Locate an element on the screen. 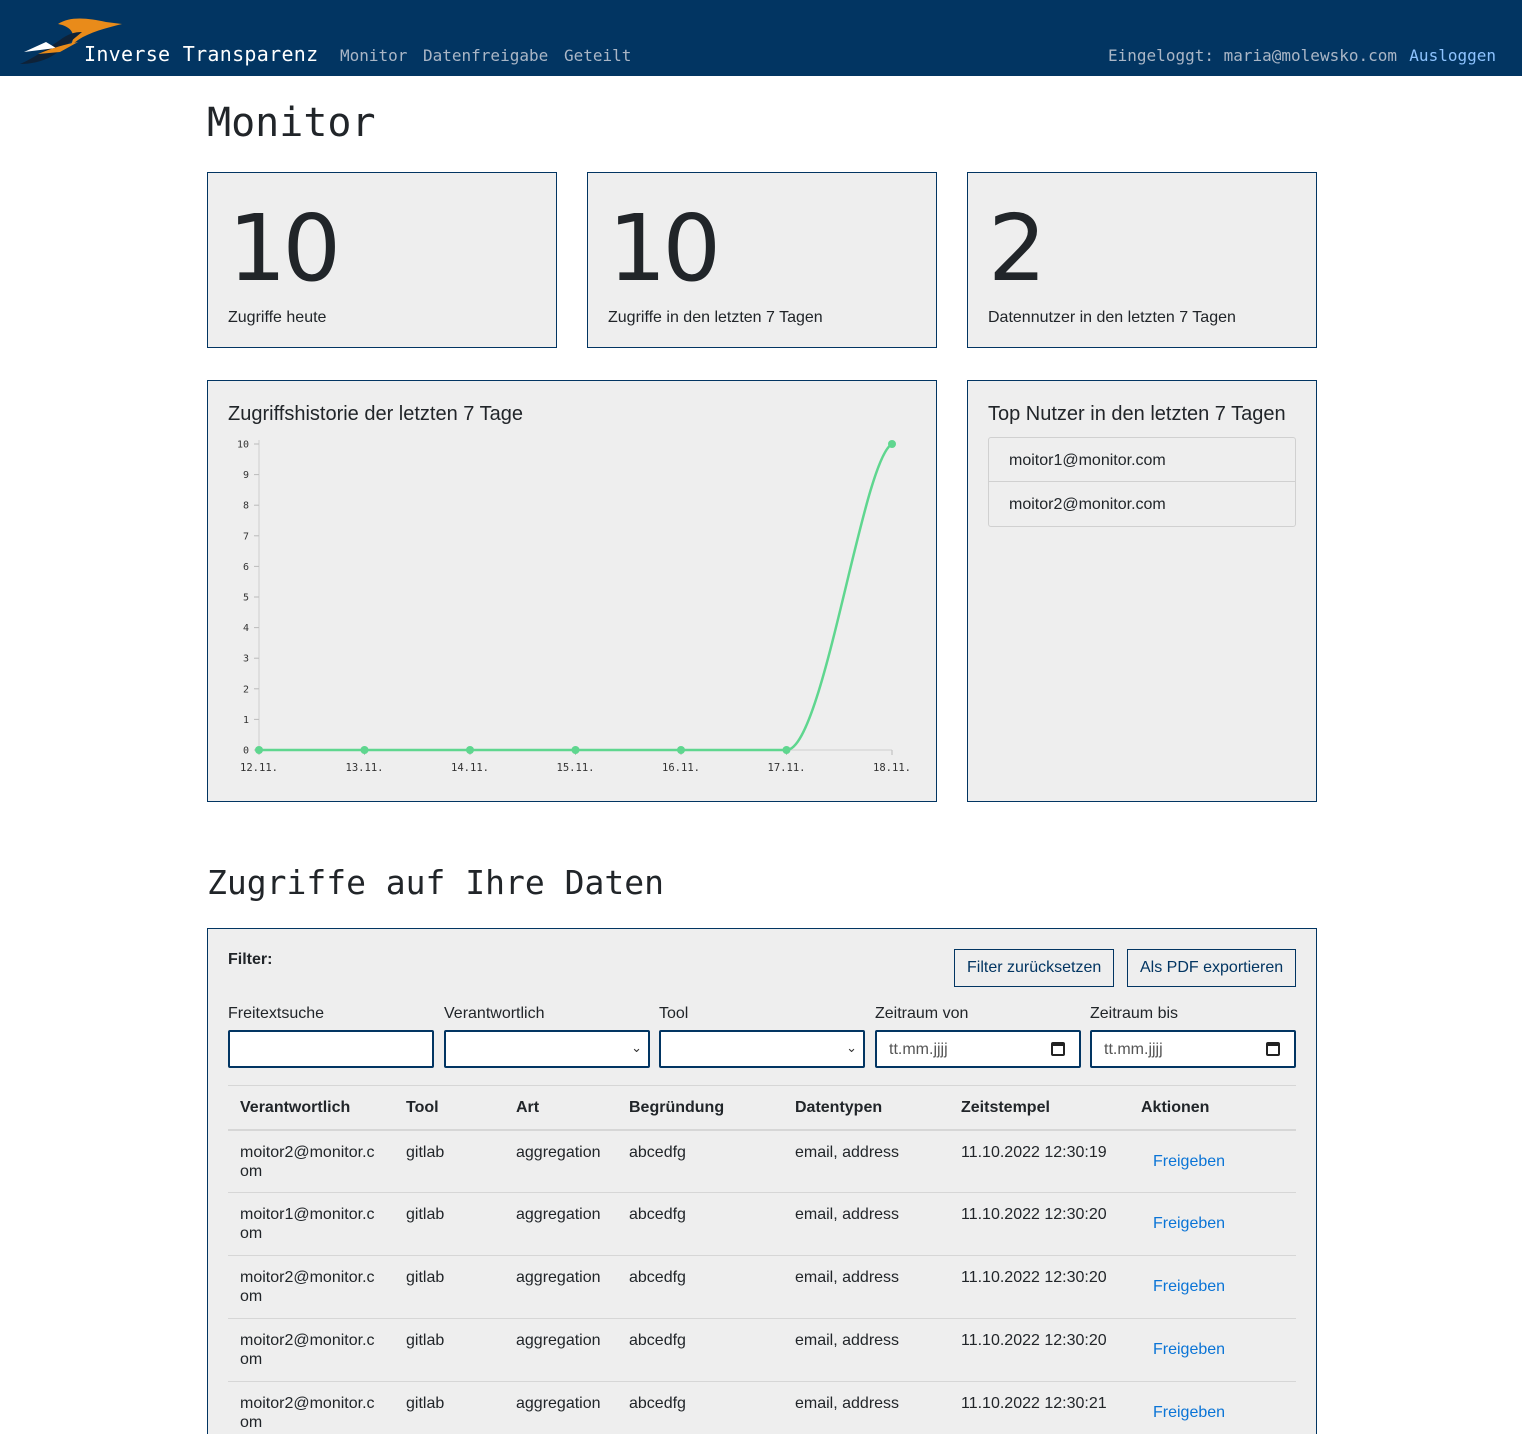  stat-card-7days: 10 Zugriffe in den letzten 7 Tagen is located at coordinates (762, 260).